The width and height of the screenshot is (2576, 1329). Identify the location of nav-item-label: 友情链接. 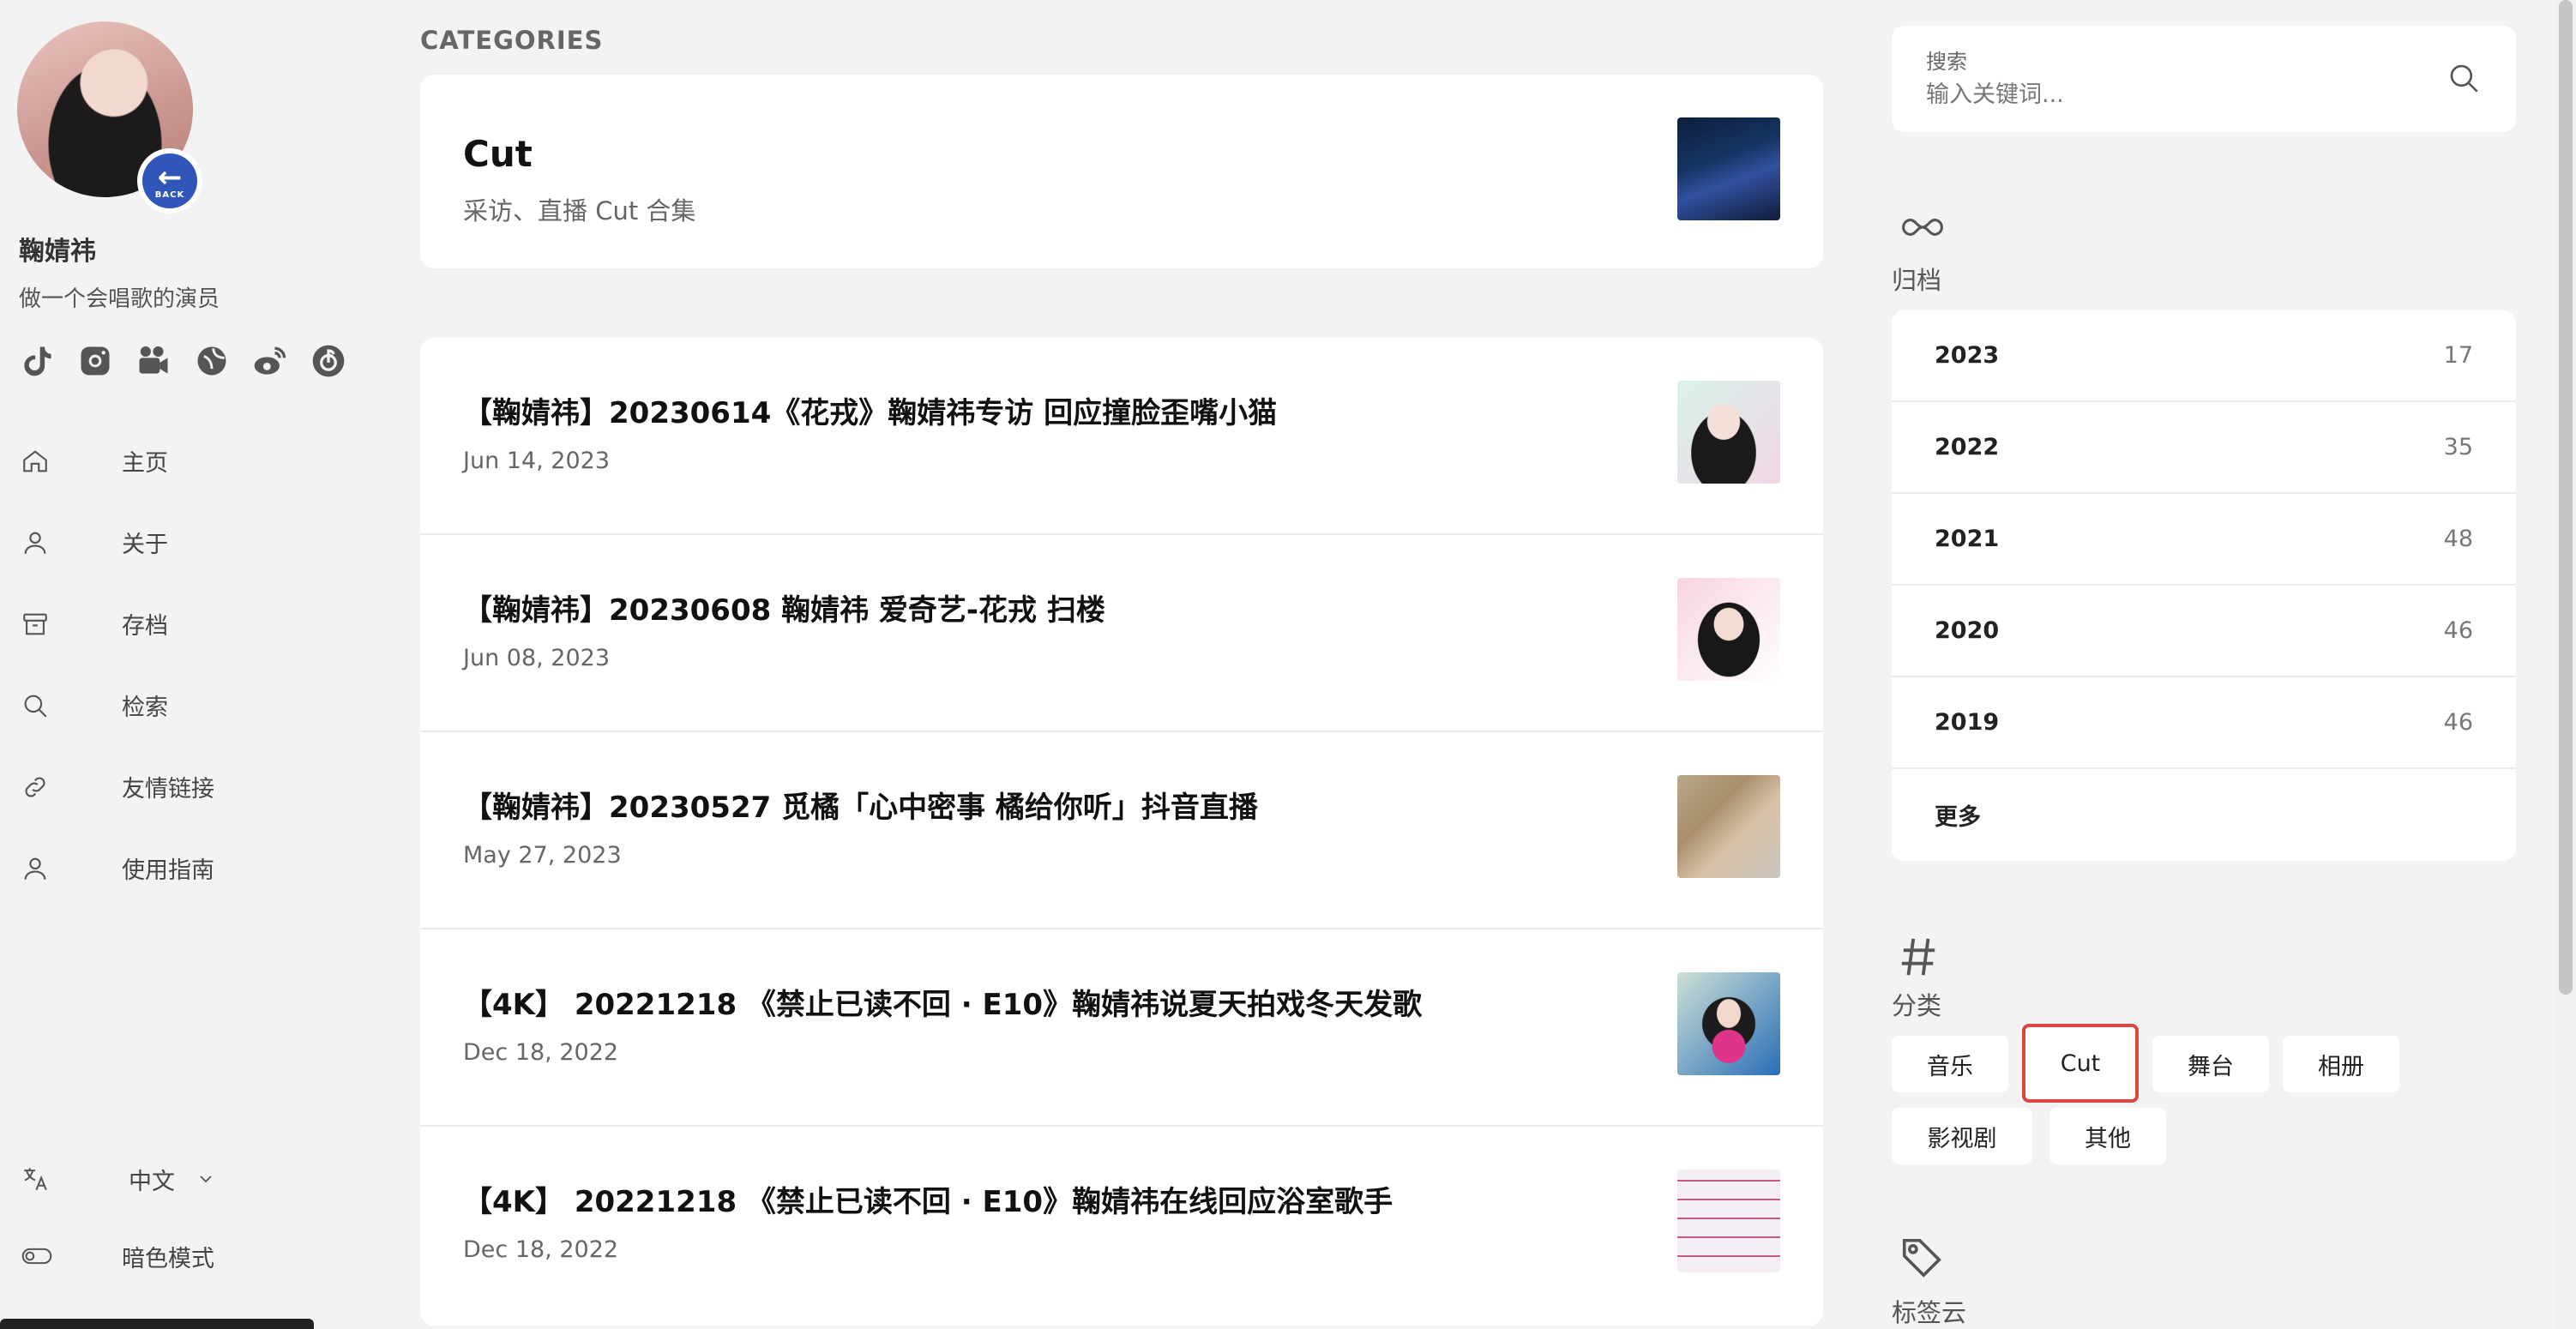
(168, 789).